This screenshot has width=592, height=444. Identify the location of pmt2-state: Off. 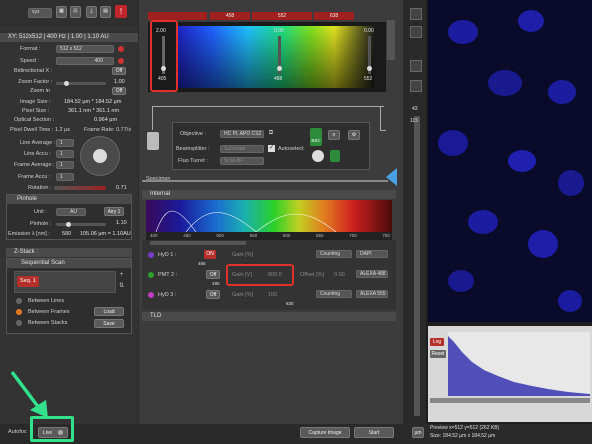
(213, 274).